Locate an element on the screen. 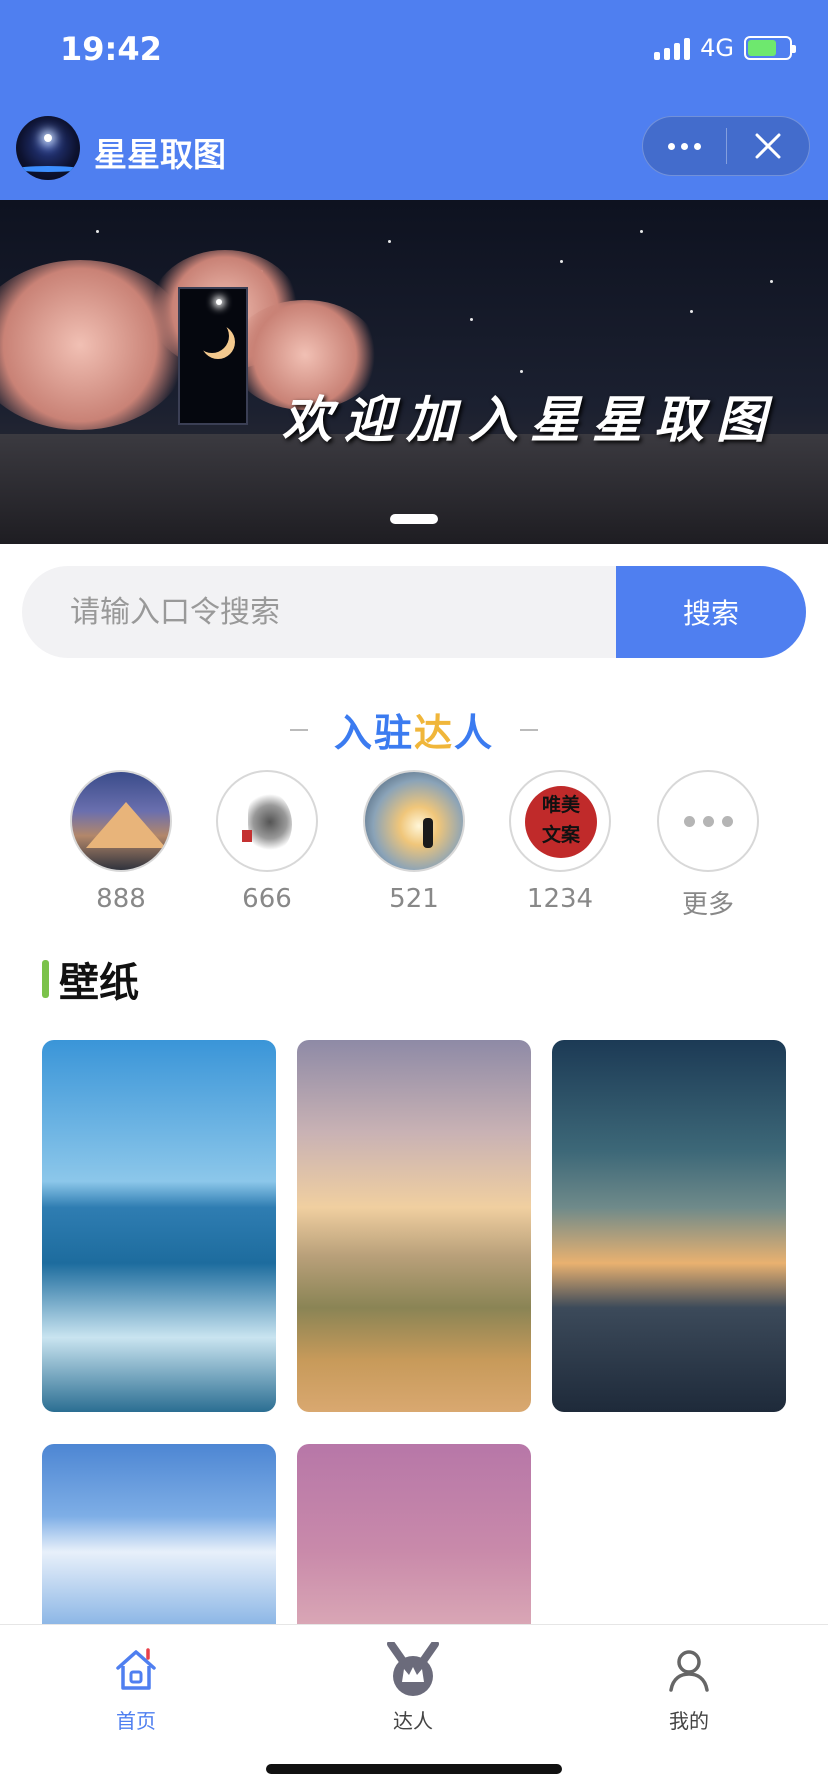 The width and height of the screenshot is (828, 1792). nav-bar: 星星取图 is located at coordinates (414, 150).